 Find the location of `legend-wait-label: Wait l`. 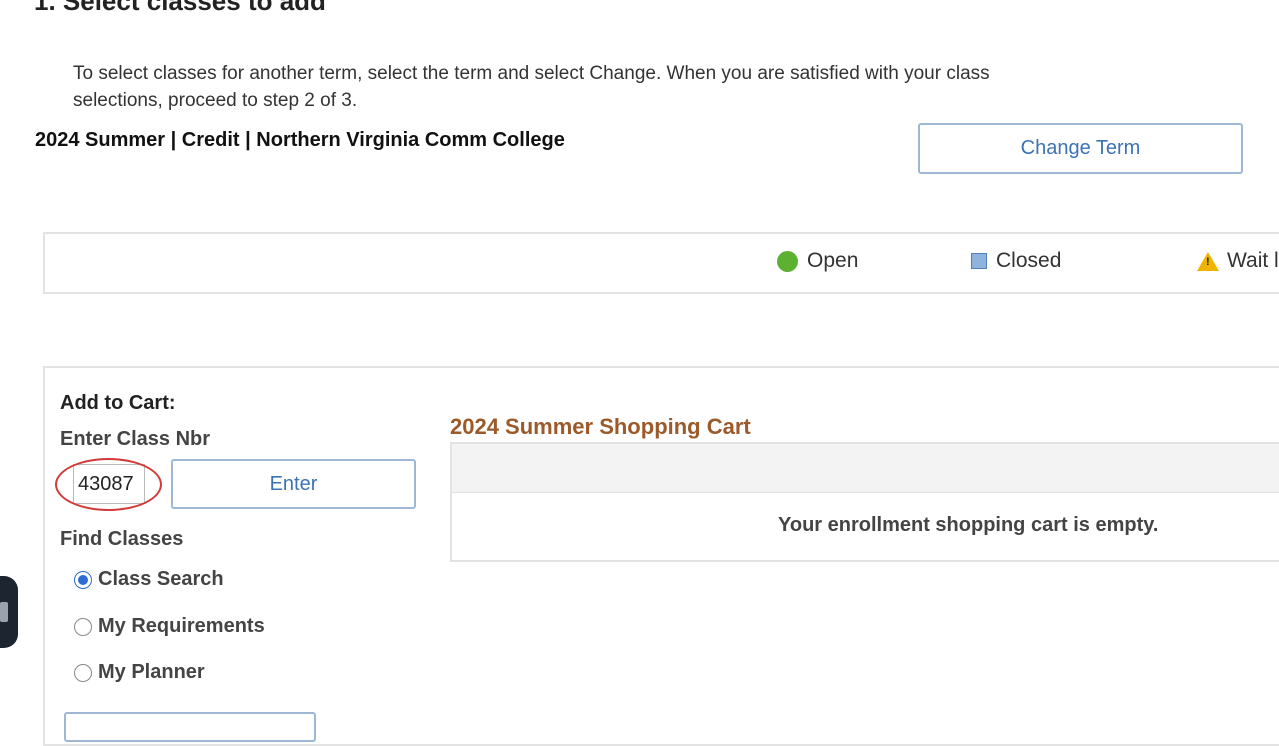

legend-wait-label: Wait l is located at coordinates (1253, 260).